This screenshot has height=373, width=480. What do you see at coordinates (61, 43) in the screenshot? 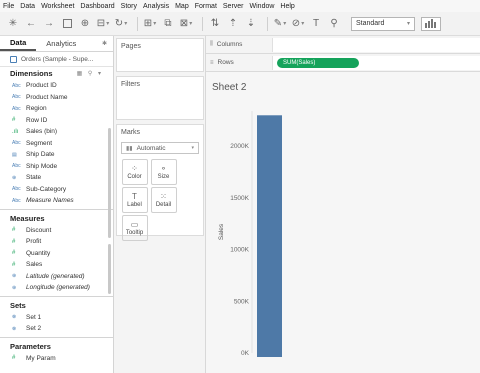
I see `tab-analytics: Analytics` at bounding box center [61, 43].